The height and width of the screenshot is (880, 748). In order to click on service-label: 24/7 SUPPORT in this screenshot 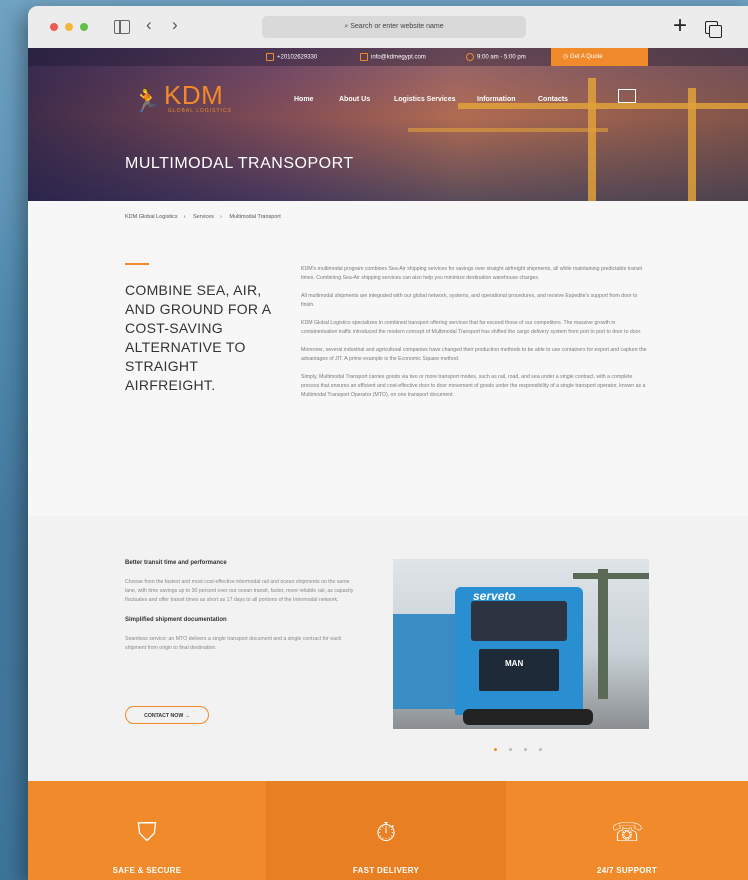, I will do `click(627, 870)`.